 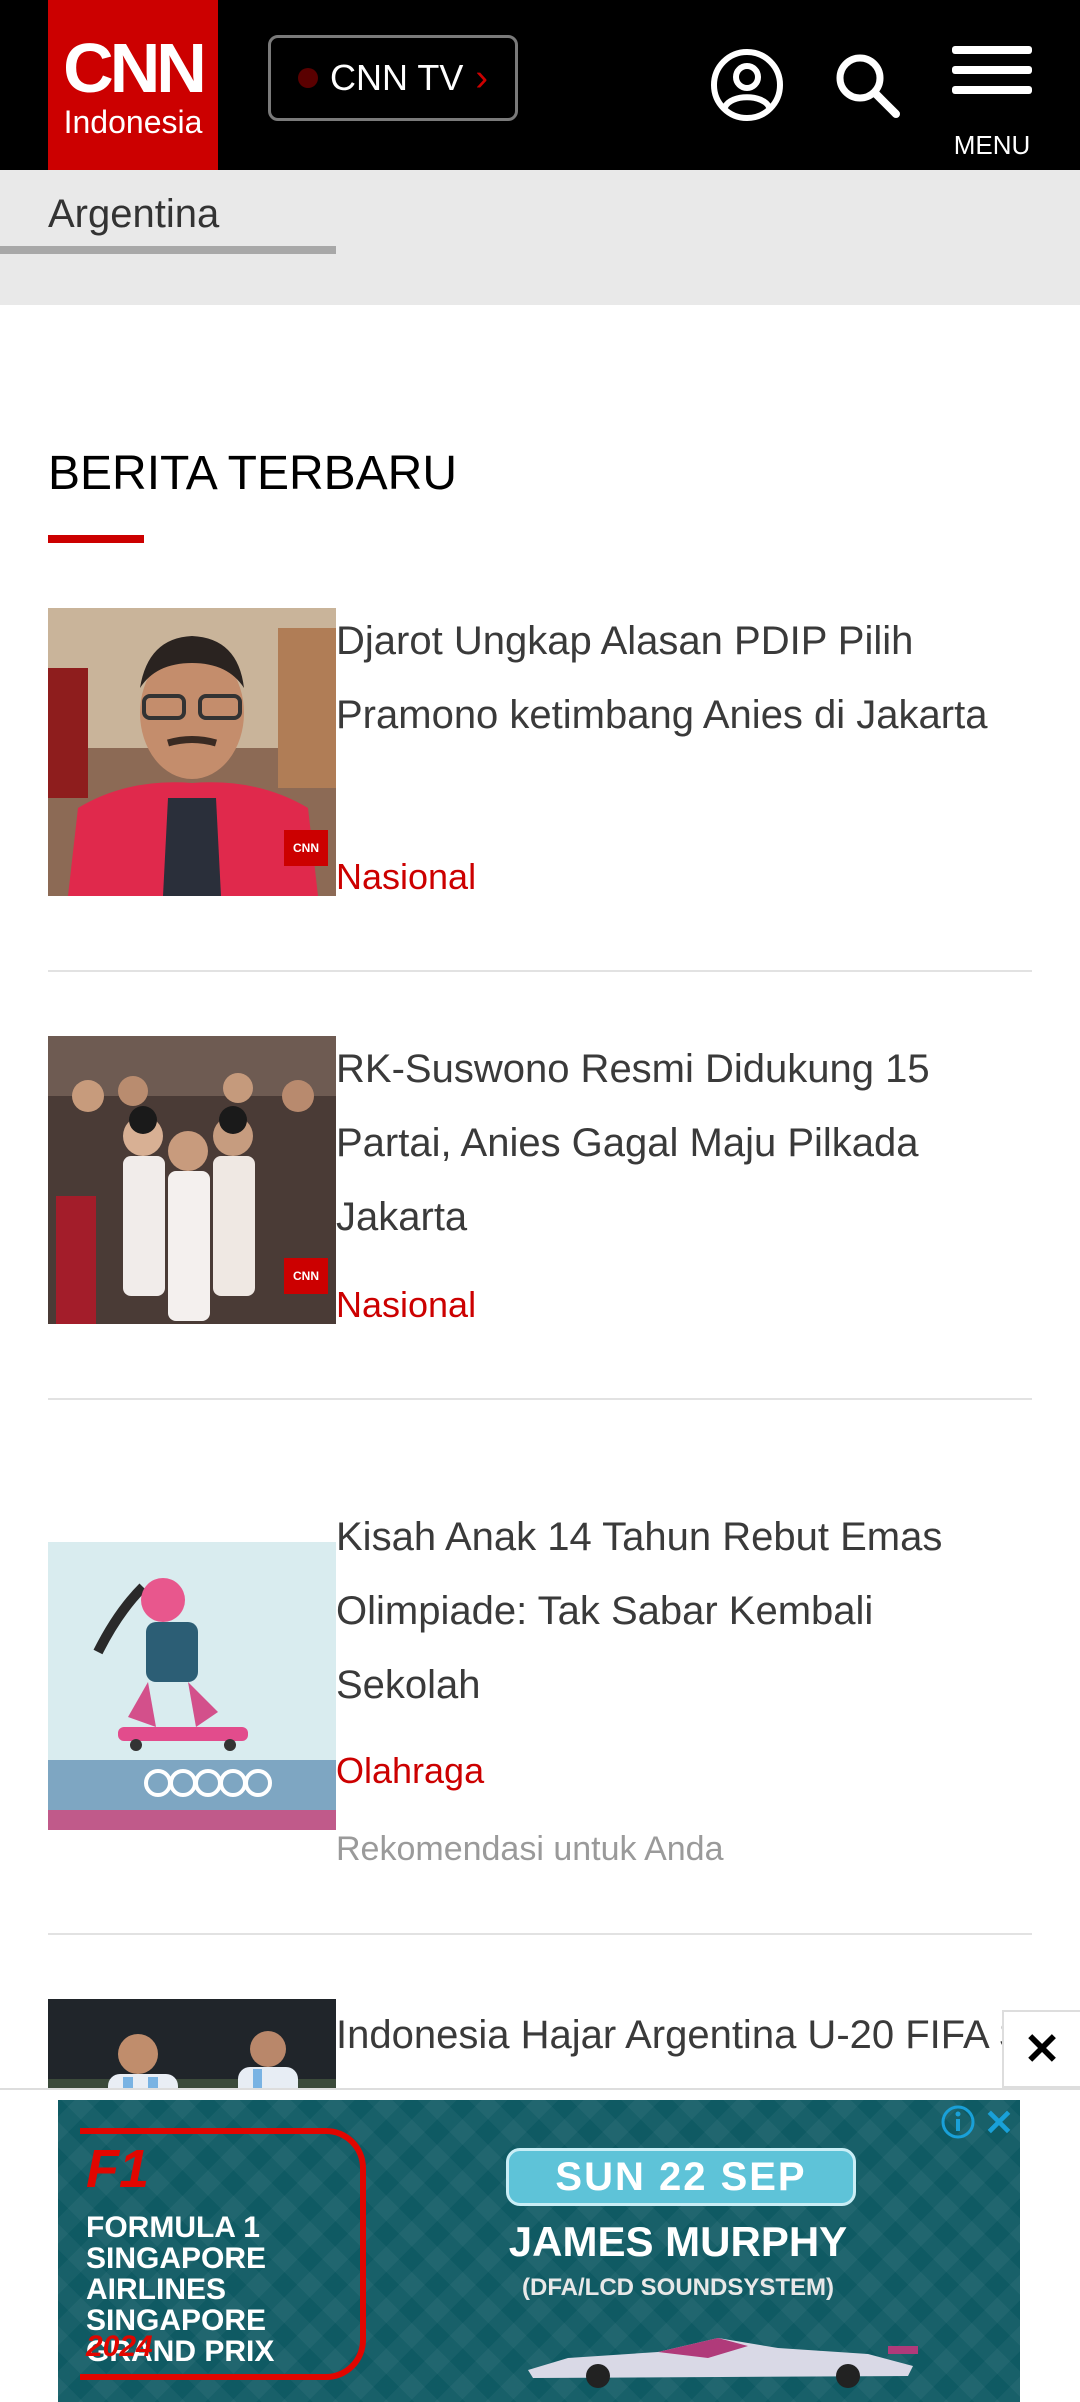 I want to click on menu-label: MENU, so click(x=992, y=145).